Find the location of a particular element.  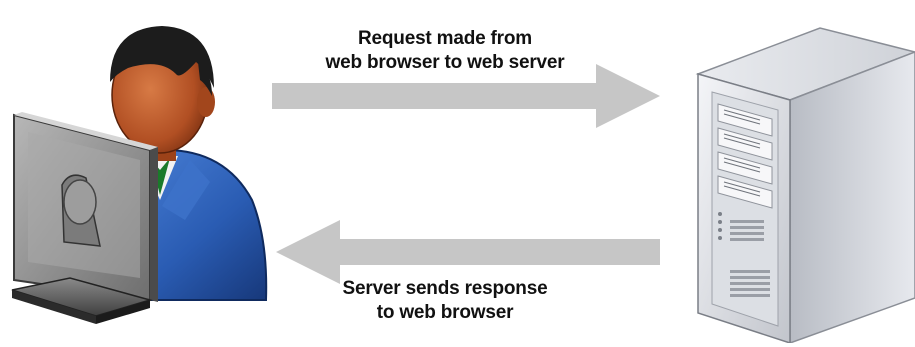

response-label: Server sends response to web browser is located at coordinates (445, 301).